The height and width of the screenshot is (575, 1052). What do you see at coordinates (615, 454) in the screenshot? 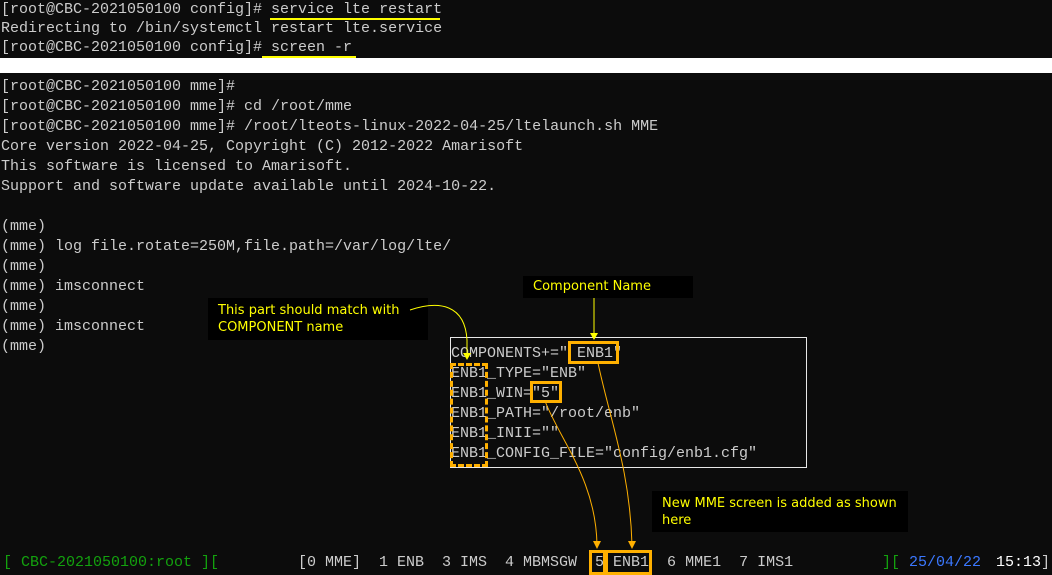
I see `arrow-enb1-to-status` at bounding box center [615, 454].